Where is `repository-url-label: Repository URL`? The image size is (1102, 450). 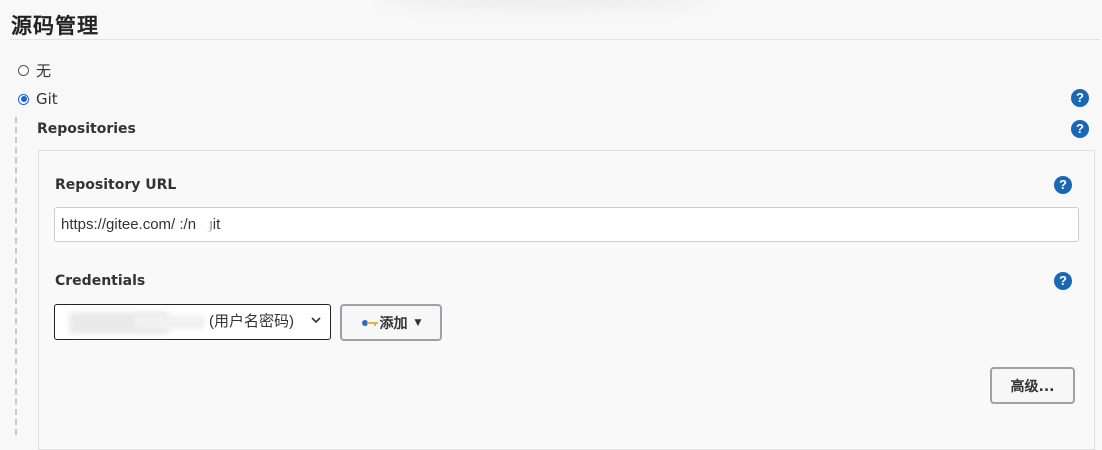 repository-url-label: Repository URL is located at coordinates (116, 185).